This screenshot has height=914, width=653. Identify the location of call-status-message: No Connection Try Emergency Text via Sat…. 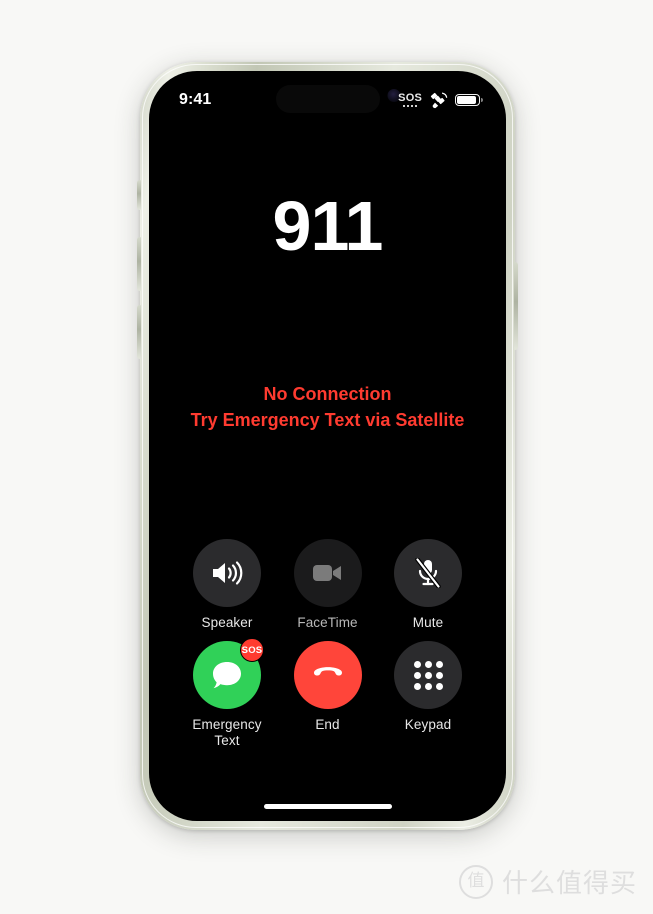
(327, 407).